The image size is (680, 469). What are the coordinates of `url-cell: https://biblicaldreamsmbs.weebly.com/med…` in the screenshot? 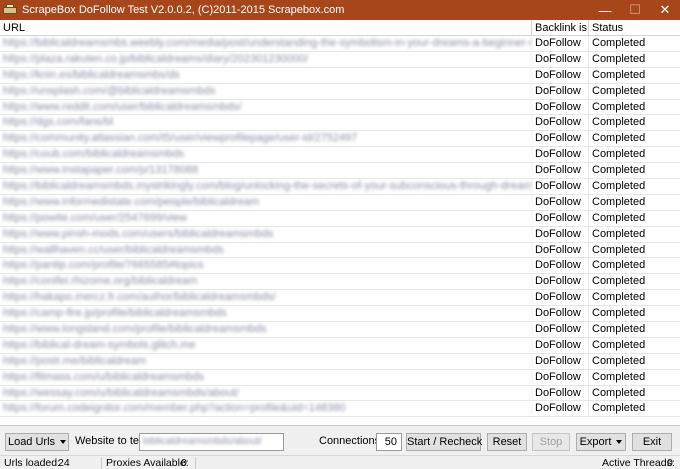 It's located at (266, 43).